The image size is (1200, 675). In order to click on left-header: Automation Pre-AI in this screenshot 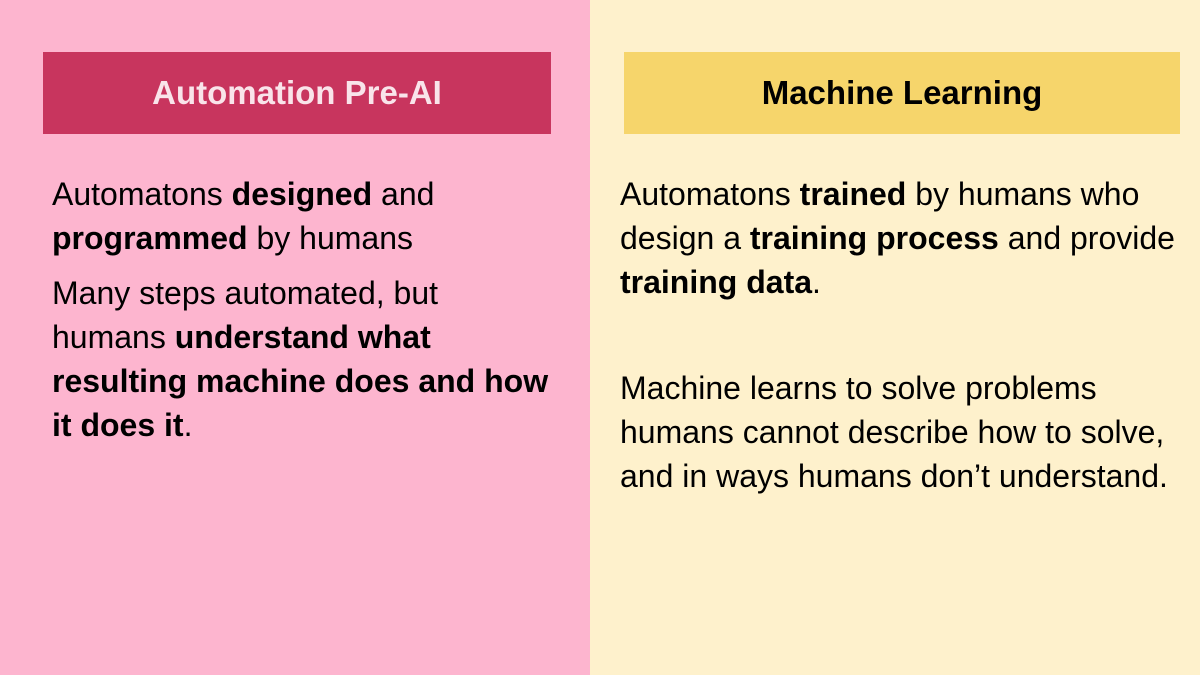, I will do `click(297, 93)`.